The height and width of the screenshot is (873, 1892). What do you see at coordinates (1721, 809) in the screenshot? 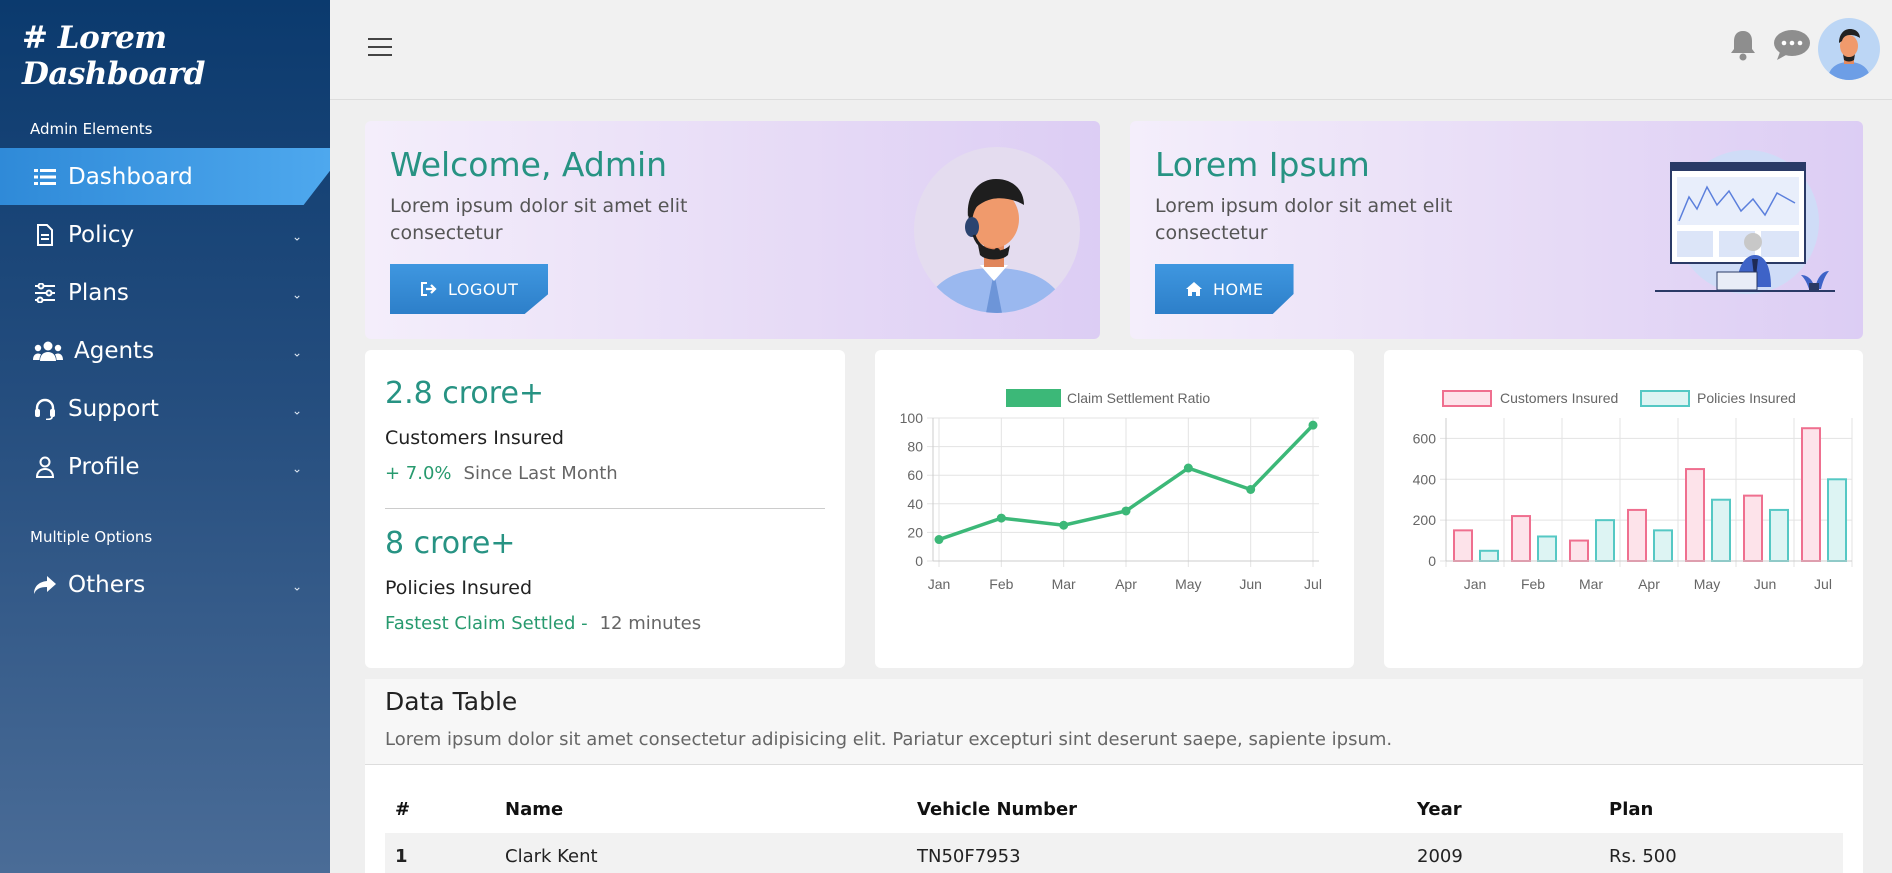
I see `column-header: Plan` at bounding box center [1721, 809].